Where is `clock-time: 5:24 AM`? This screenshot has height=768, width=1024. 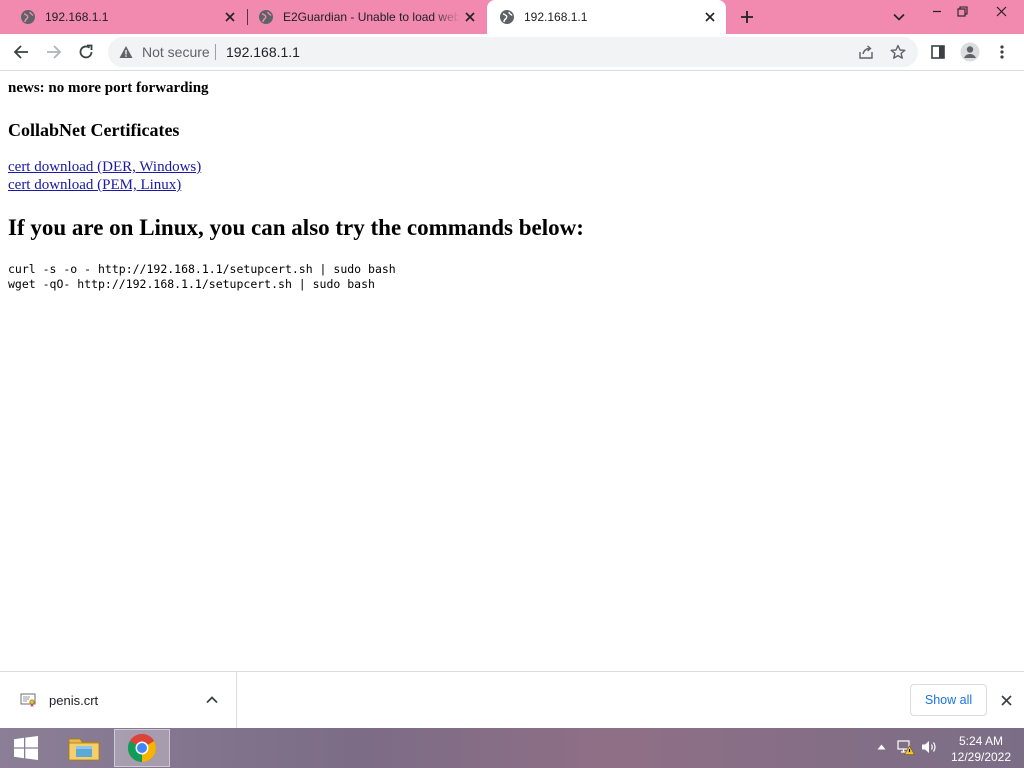
clock-time: 5:24 AM is located at coordinates (981, 741).